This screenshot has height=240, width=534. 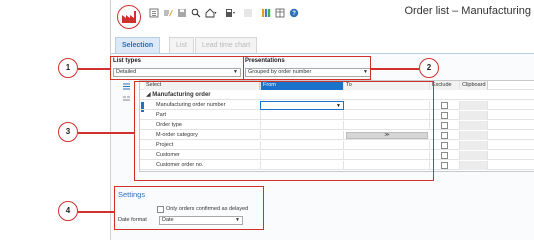 What do you see at coordinates (445, 85) in the screenshot?
I see `column-header-exclude: Exclude` at bounding box center [445, 85].